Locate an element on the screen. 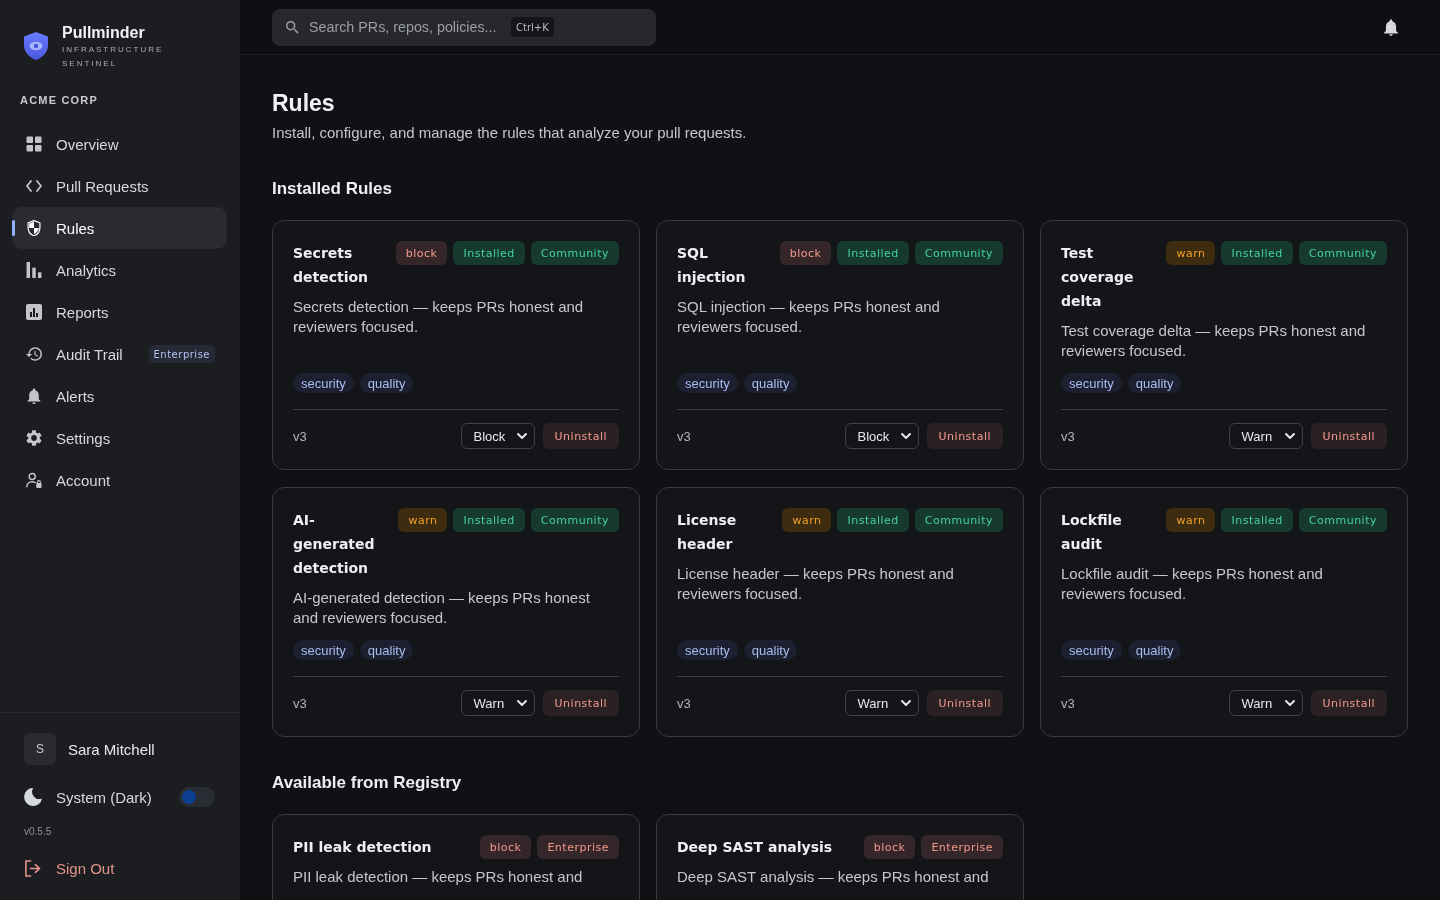  app-tagline: INFRASTRUCTURE SENTINEL is located at coordinates (113, 57).